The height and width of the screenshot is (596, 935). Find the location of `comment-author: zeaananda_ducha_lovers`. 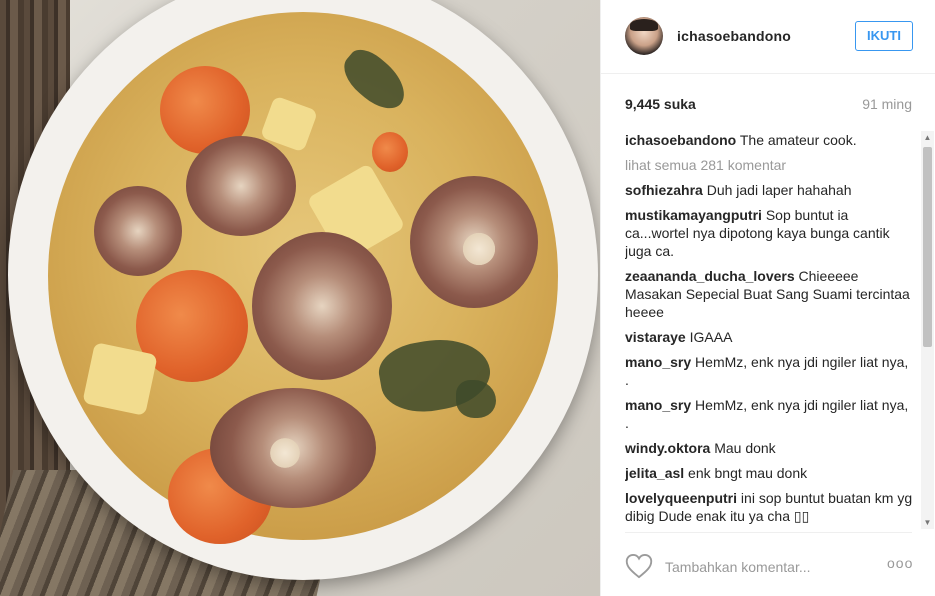

comment-author: zeaananda_ducha_lovers is located at coordinates (710, 276).